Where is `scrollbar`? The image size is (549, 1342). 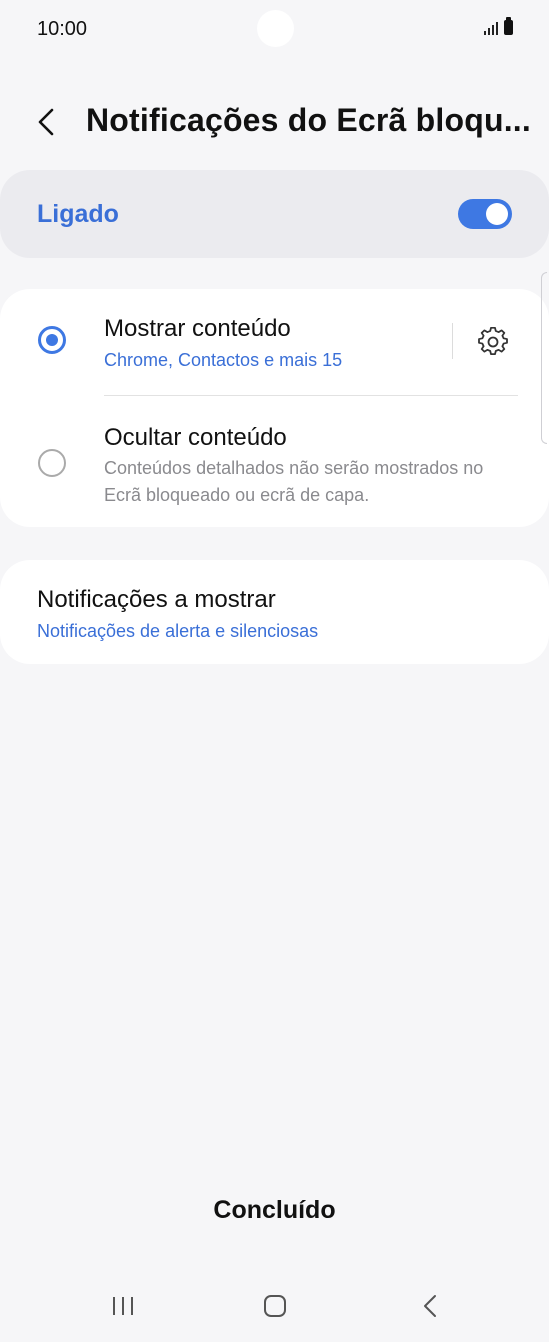 scrollbar is located at coordinates (544, 358).